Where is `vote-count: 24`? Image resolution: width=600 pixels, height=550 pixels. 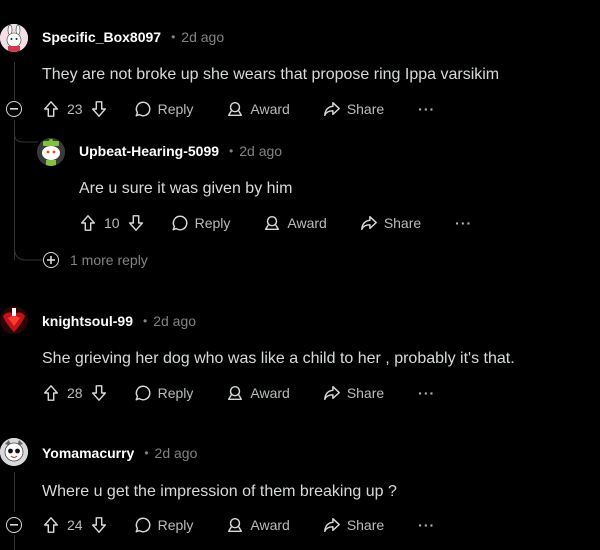
vote-count: 24 is located at coordinates (75, 525).